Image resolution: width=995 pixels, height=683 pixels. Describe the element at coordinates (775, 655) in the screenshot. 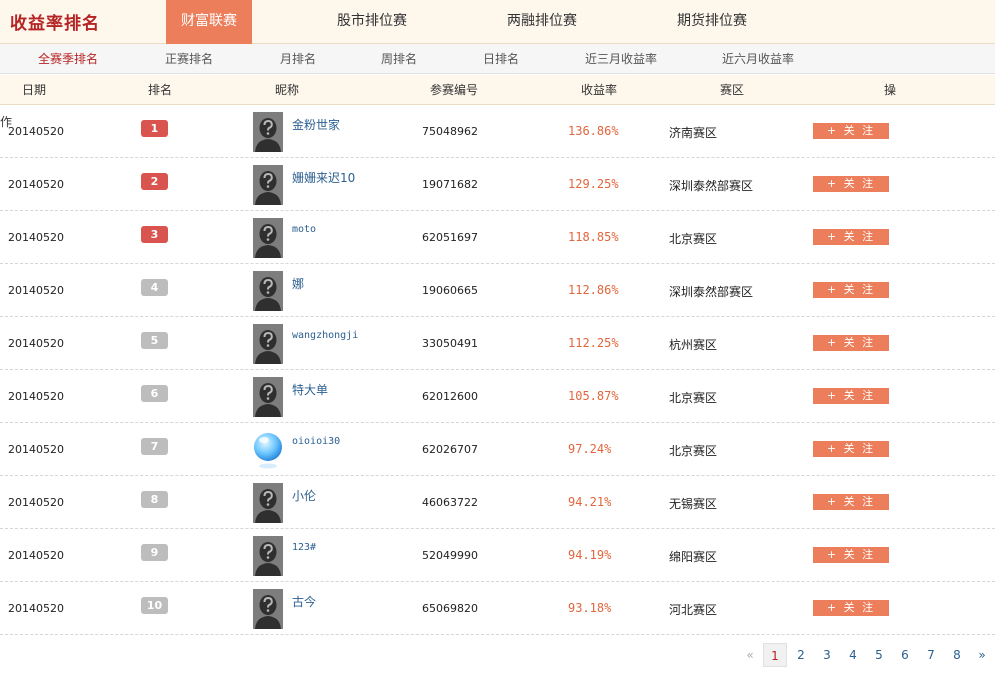

I see `pager-page-1: 1` at that location.